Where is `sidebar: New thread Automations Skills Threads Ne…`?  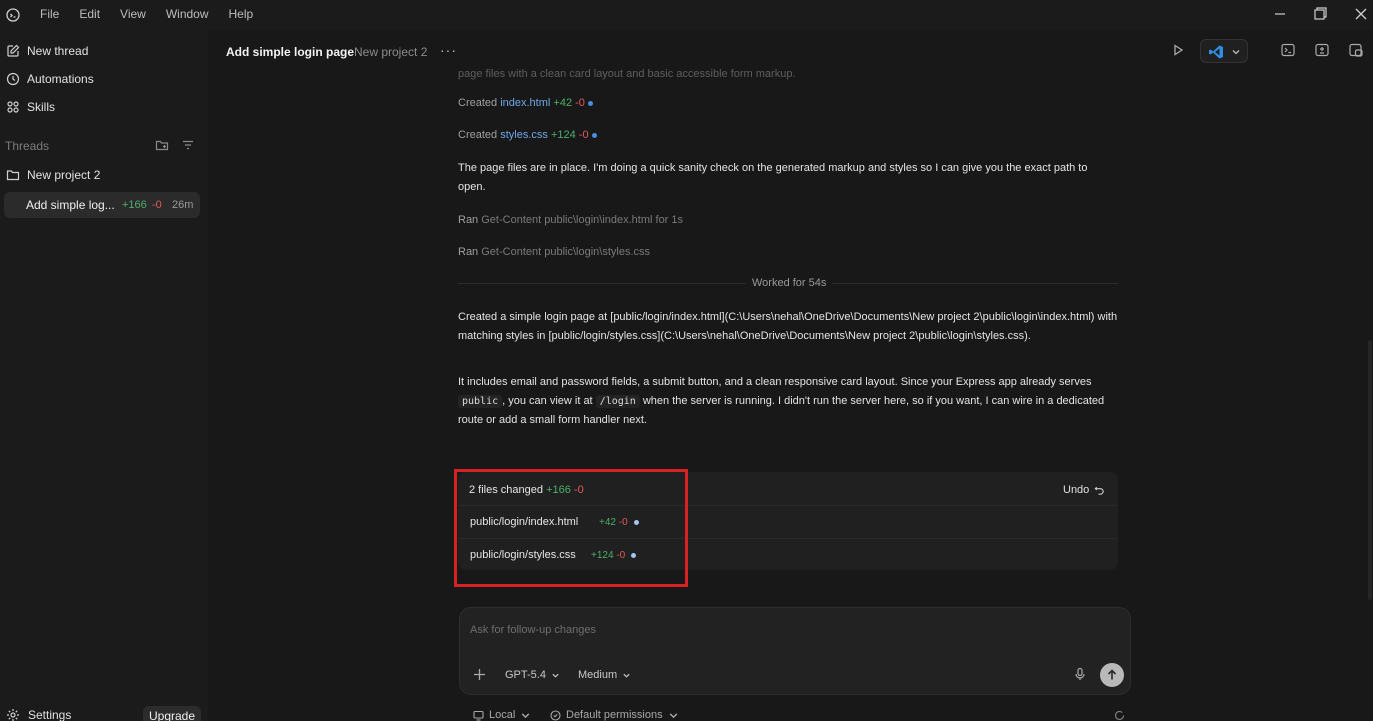
sidebar: New thread Automations Skills Threads Ne… is located at coordinates (104, 375).